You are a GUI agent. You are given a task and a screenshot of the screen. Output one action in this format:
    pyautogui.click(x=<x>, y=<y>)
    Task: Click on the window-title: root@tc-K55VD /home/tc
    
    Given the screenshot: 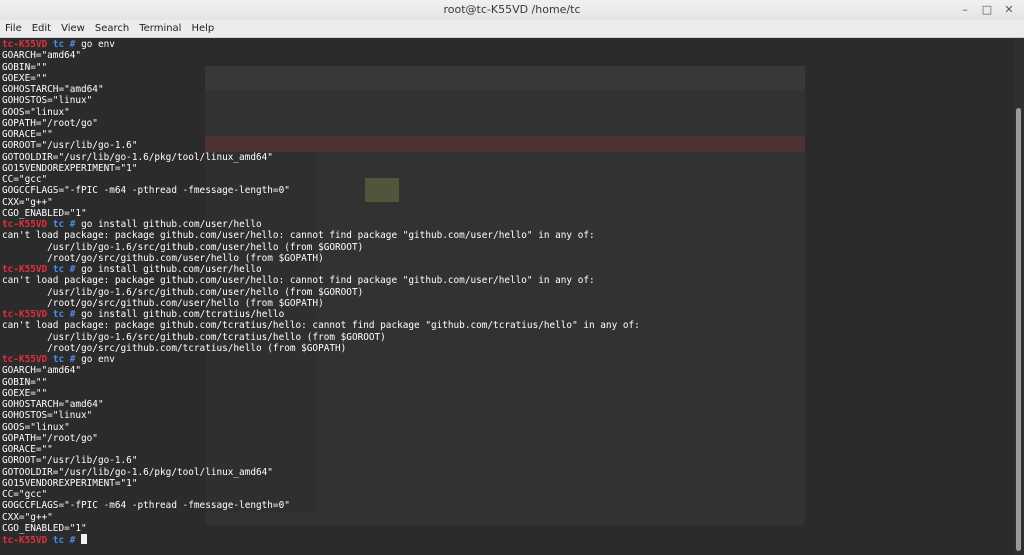 What is the action you would take?
    pyautogui.click(x=512, y=9)
    